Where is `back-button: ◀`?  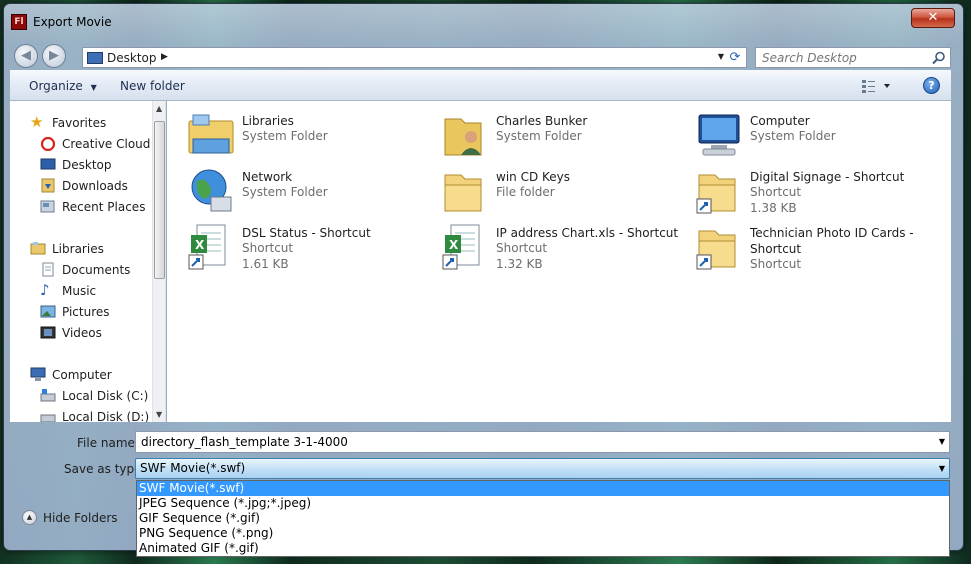
back-button: ◀ is located at coordinates (26, 56).